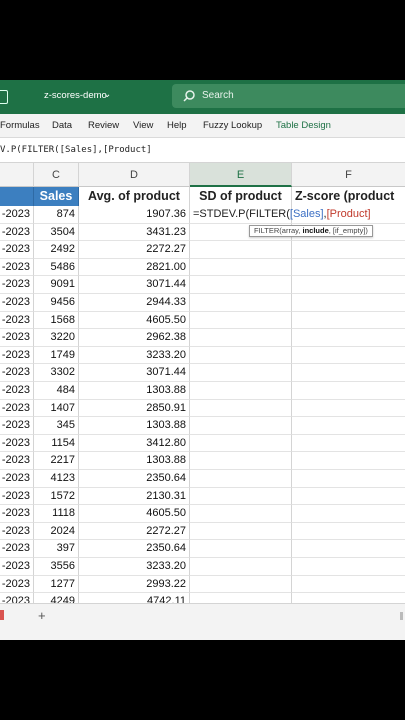  What do you see at coordinates (241, 196) in the screenshot?
I see `table-header-sd-product: SD of product` at bounding box center [241, 196].